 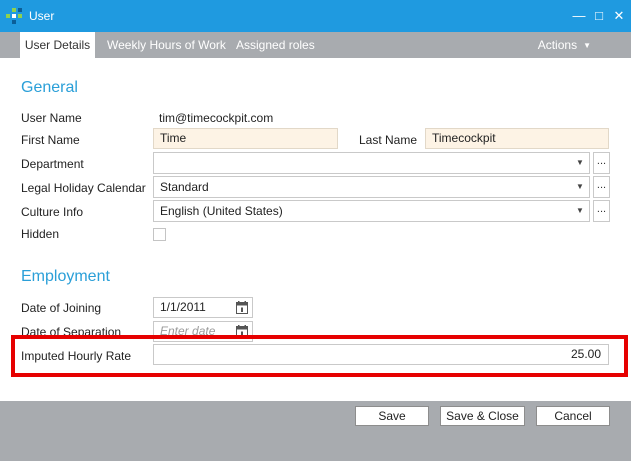 I want to click on window-titlebar: User — □ ✕, so click(x=315, y=16).